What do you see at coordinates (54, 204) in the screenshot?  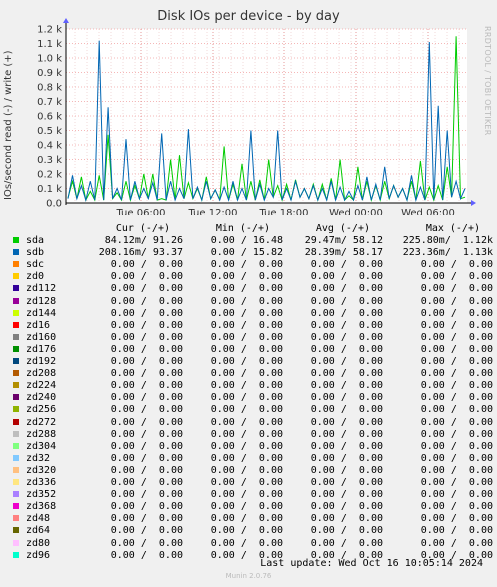 I see `y-tick-label: 0.0` at bounding box center [54, 204].